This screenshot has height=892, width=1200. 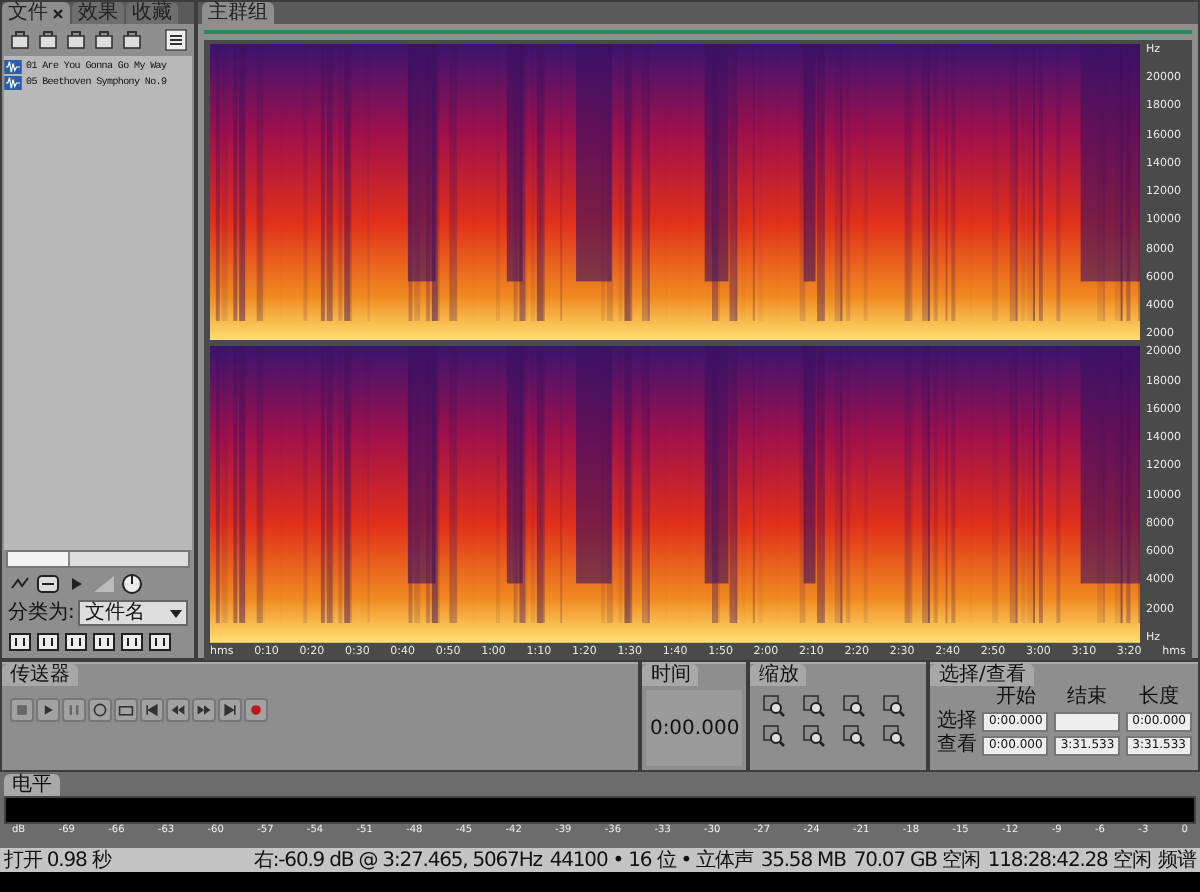 What do you see at coordinates (176, 613) in the screenshot?
I see `caret-icon` at bounding box center [176, 613].